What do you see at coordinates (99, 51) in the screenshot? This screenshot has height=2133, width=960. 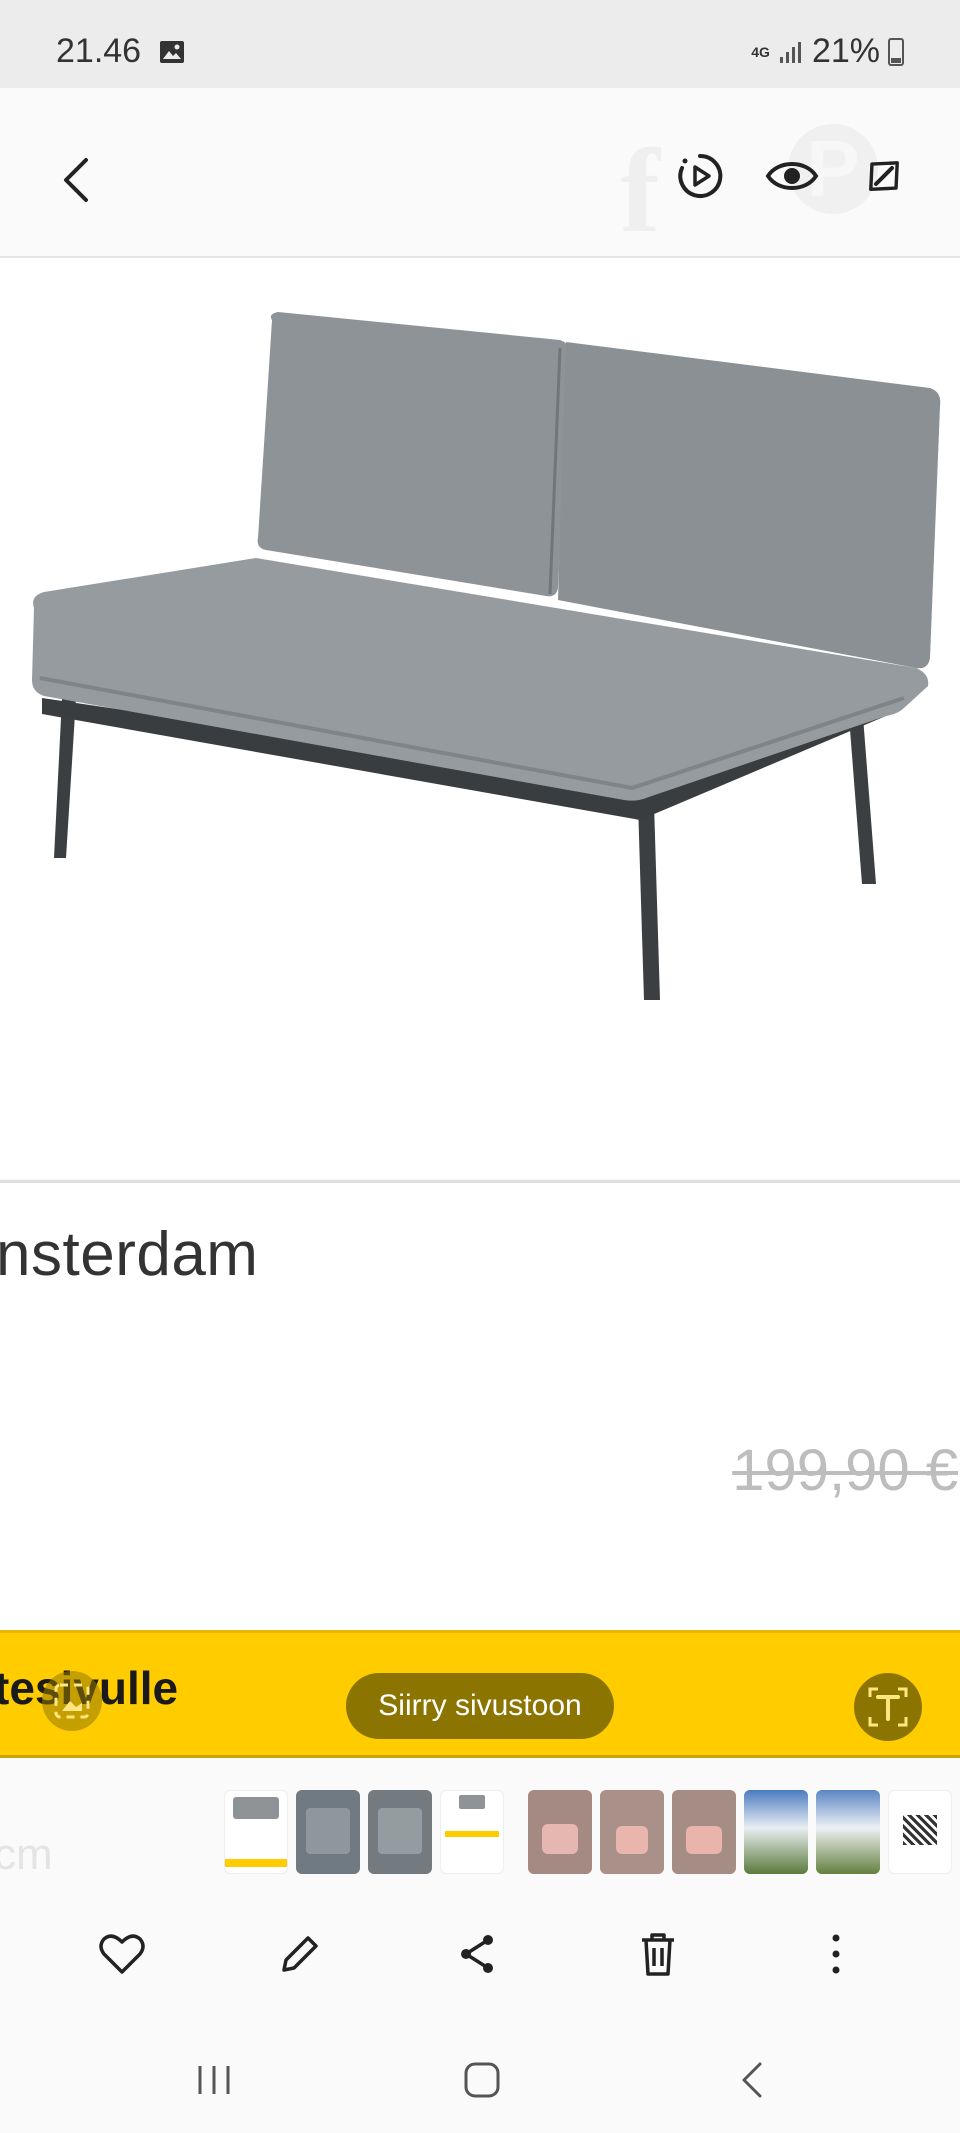 I see `status-time: 21.46` at bounding box center [99, 51].